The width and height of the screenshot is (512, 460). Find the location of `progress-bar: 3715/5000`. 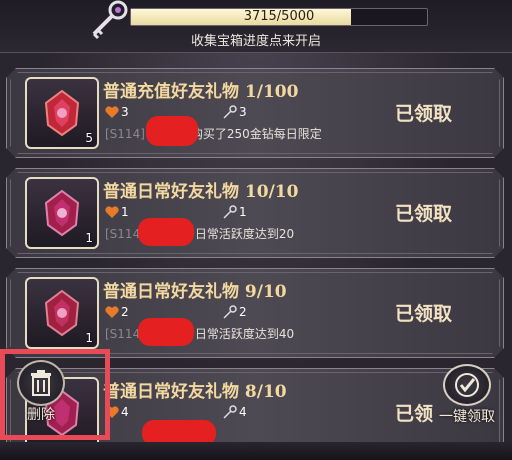

progress-bar: 3715/5000 is located at coordinates (279, 17).